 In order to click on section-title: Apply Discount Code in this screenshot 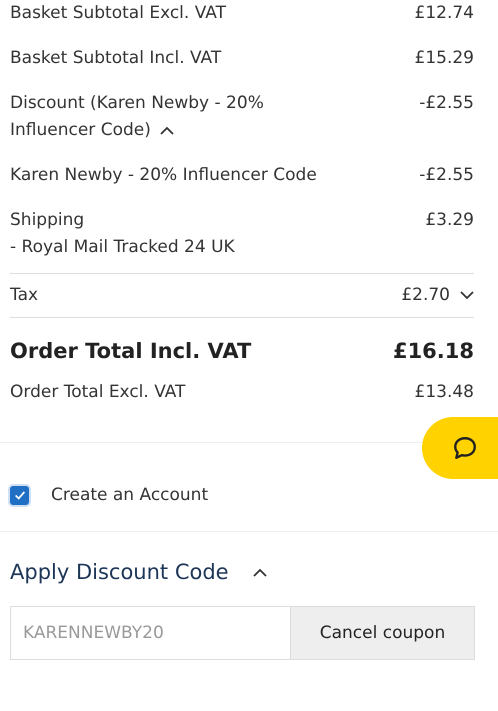, I will do `click(119, 572)`.